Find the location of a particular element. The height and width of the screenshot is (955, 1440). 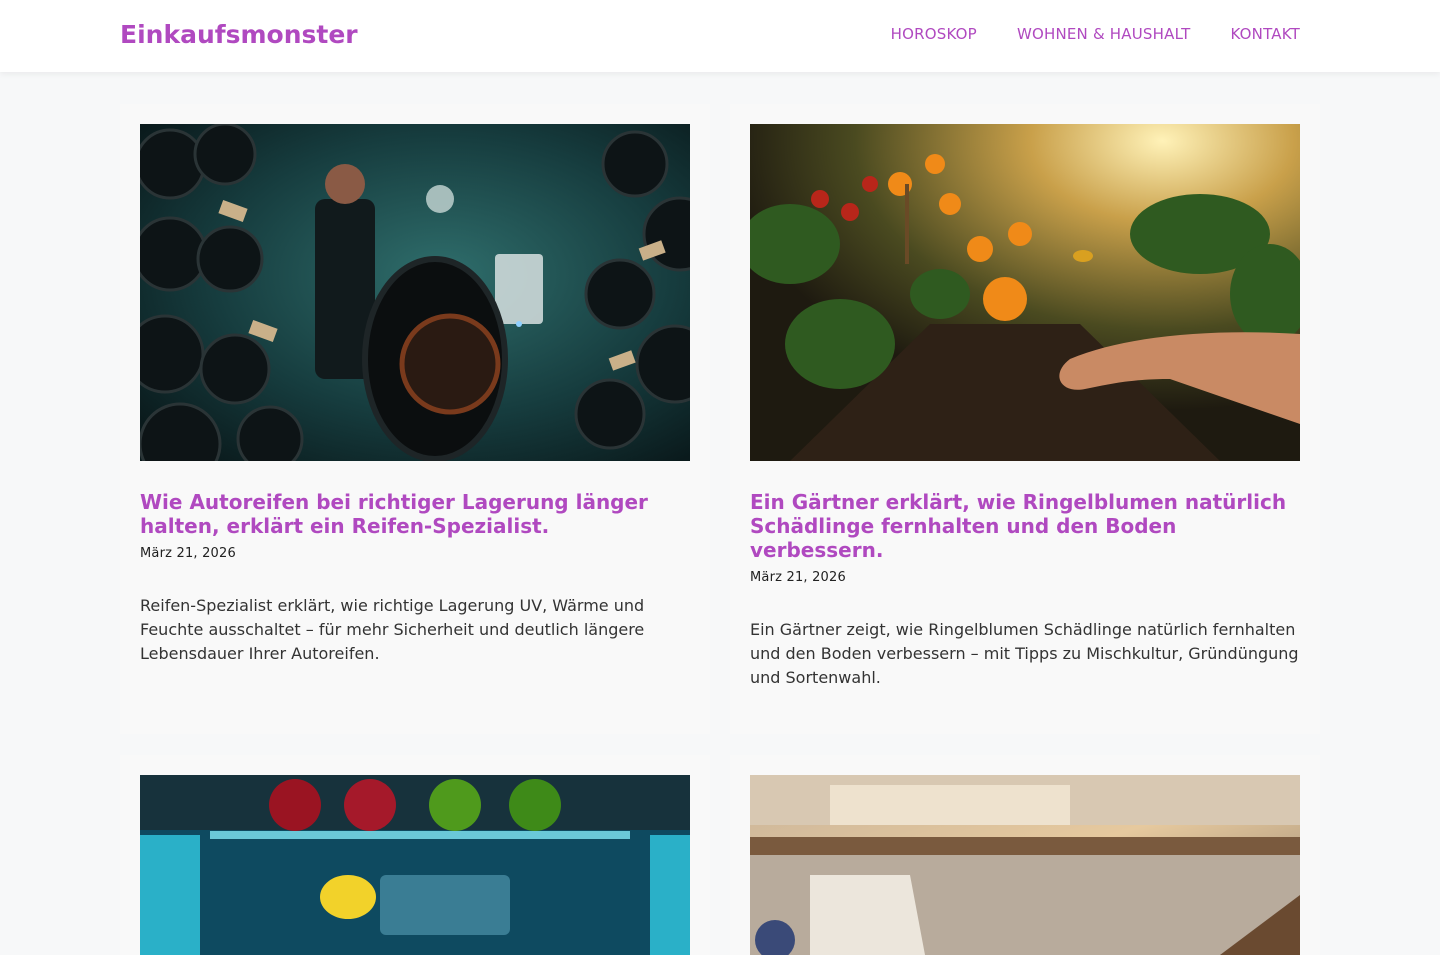

post-thumbnail-kitchen is located at coordinates (1025, 865).